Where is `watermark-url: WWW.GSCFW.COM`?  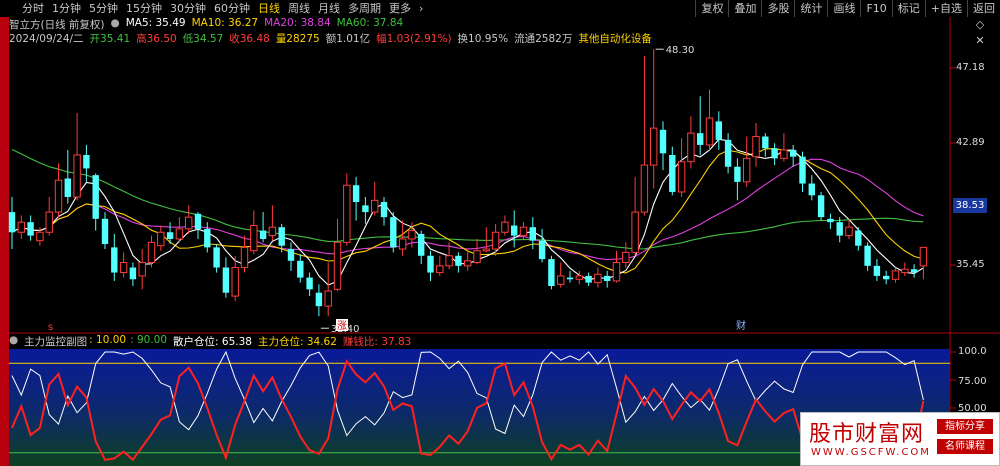 watermark-url: WWW.GSCFW.COM is located at coordinates (871, 452).